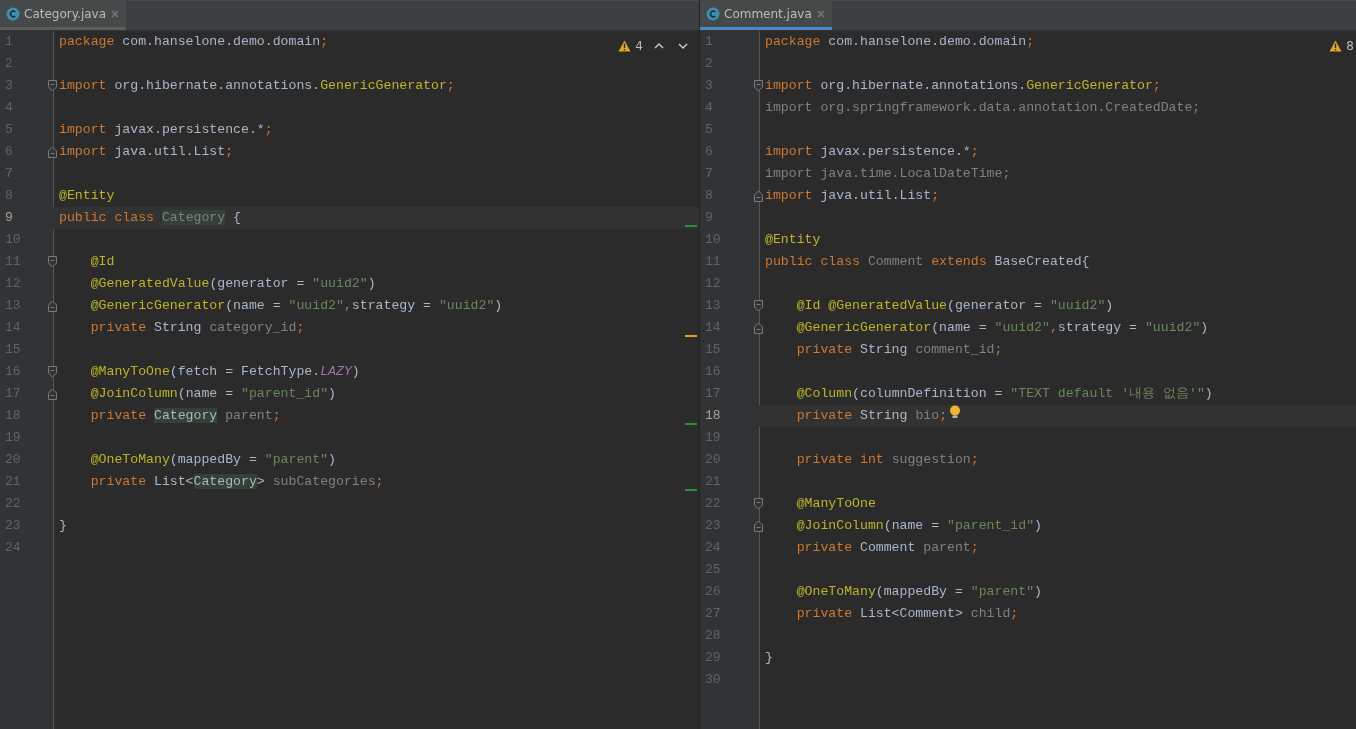 The width and height of the screenshot is (1356, 729). I want to click on code-line: private int suggestion;, so click(887, 460).